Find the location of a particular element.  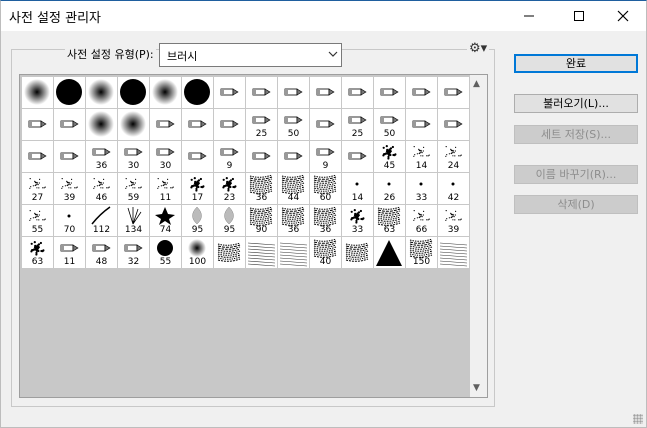

maximize-button is located at coordinates (579, 16).